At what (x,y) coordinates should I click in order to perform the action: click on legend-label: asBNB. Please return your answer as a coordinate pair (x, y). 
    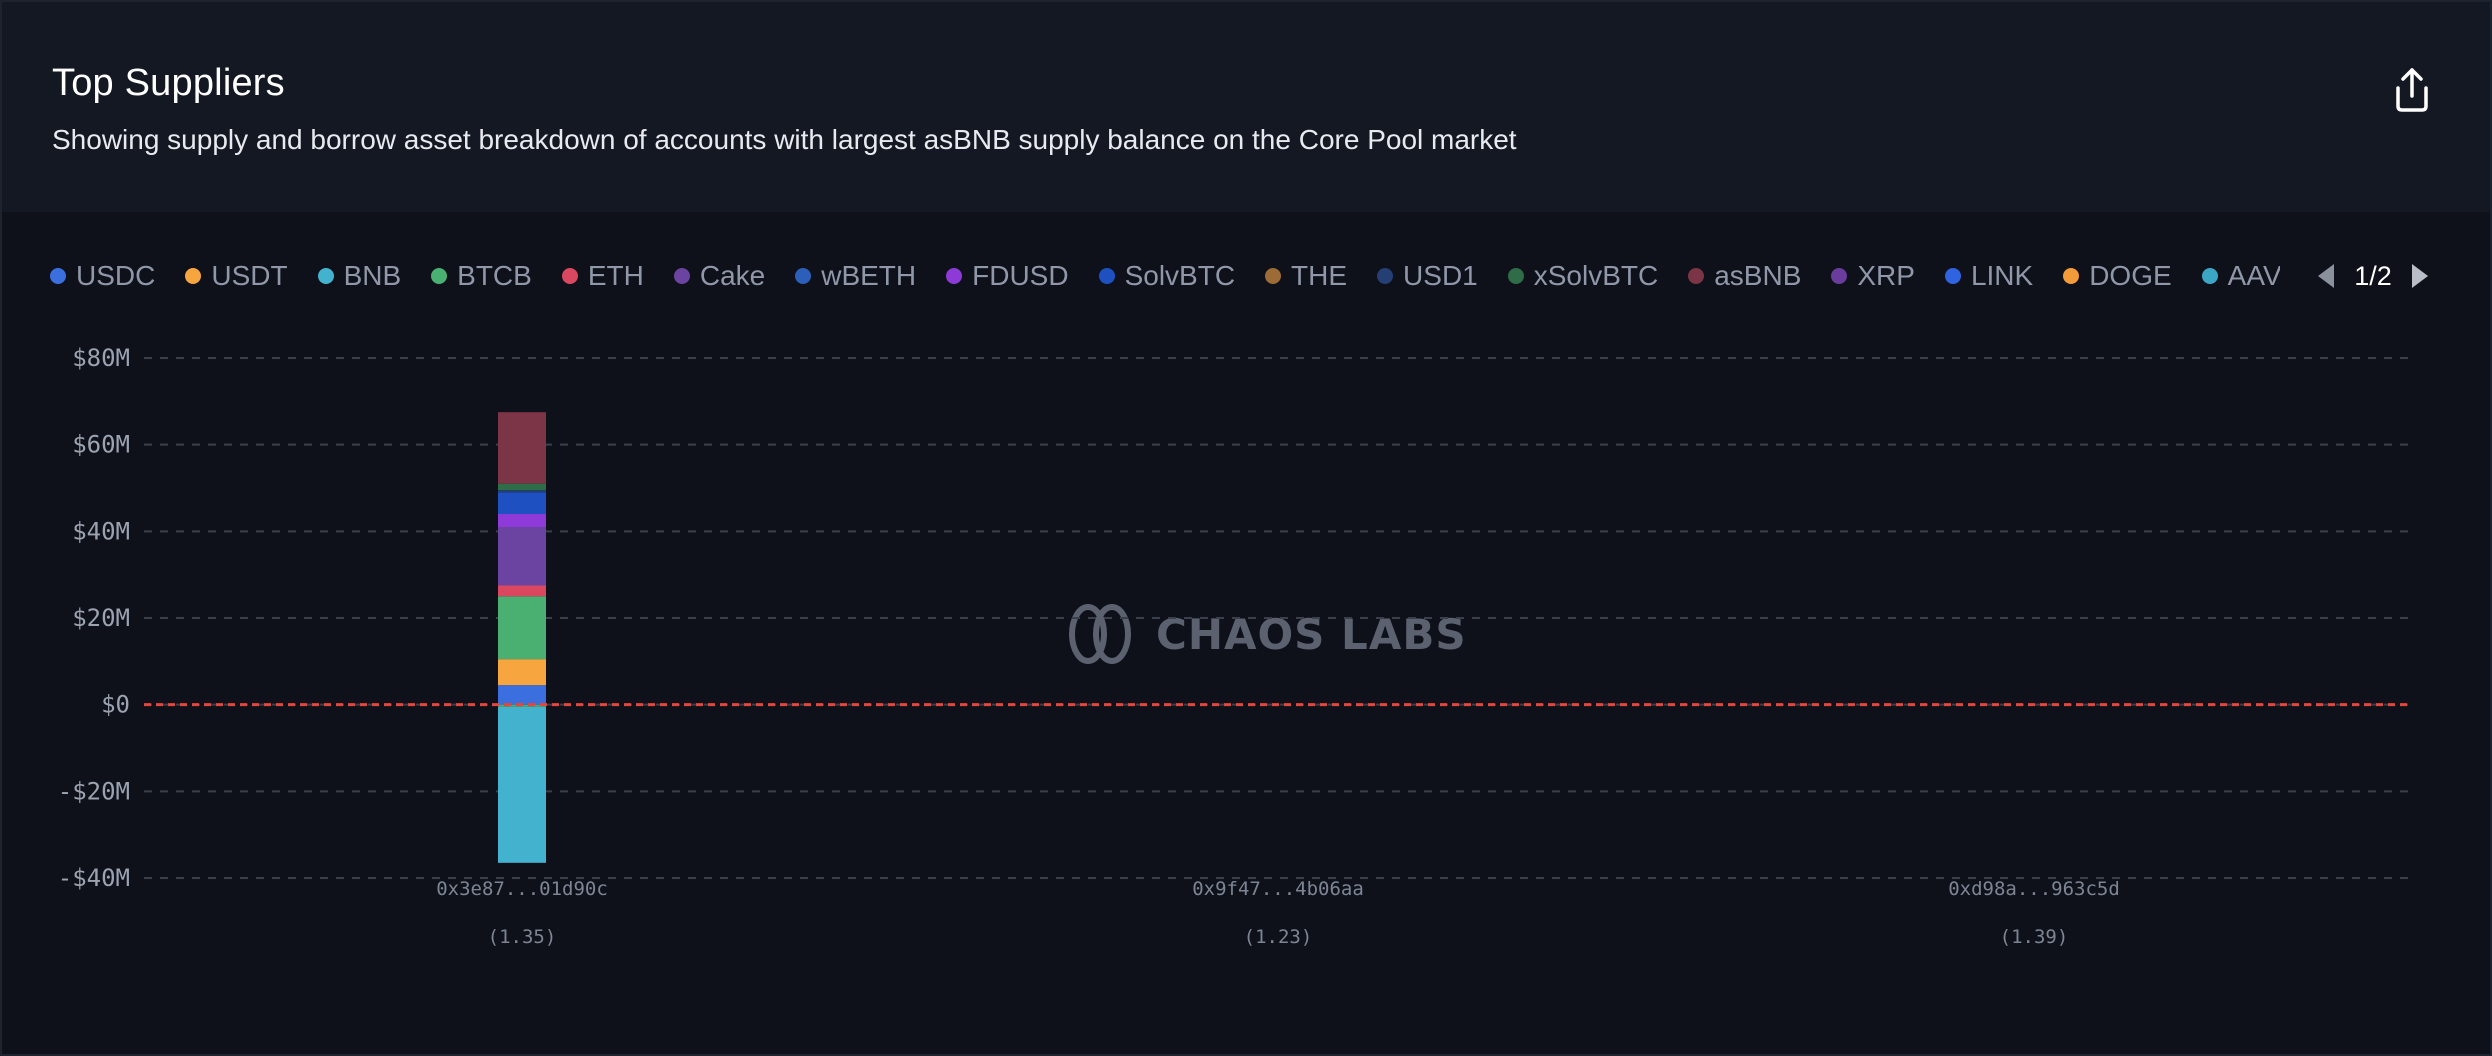
    Looking at the image, I should click on (1758, 275).